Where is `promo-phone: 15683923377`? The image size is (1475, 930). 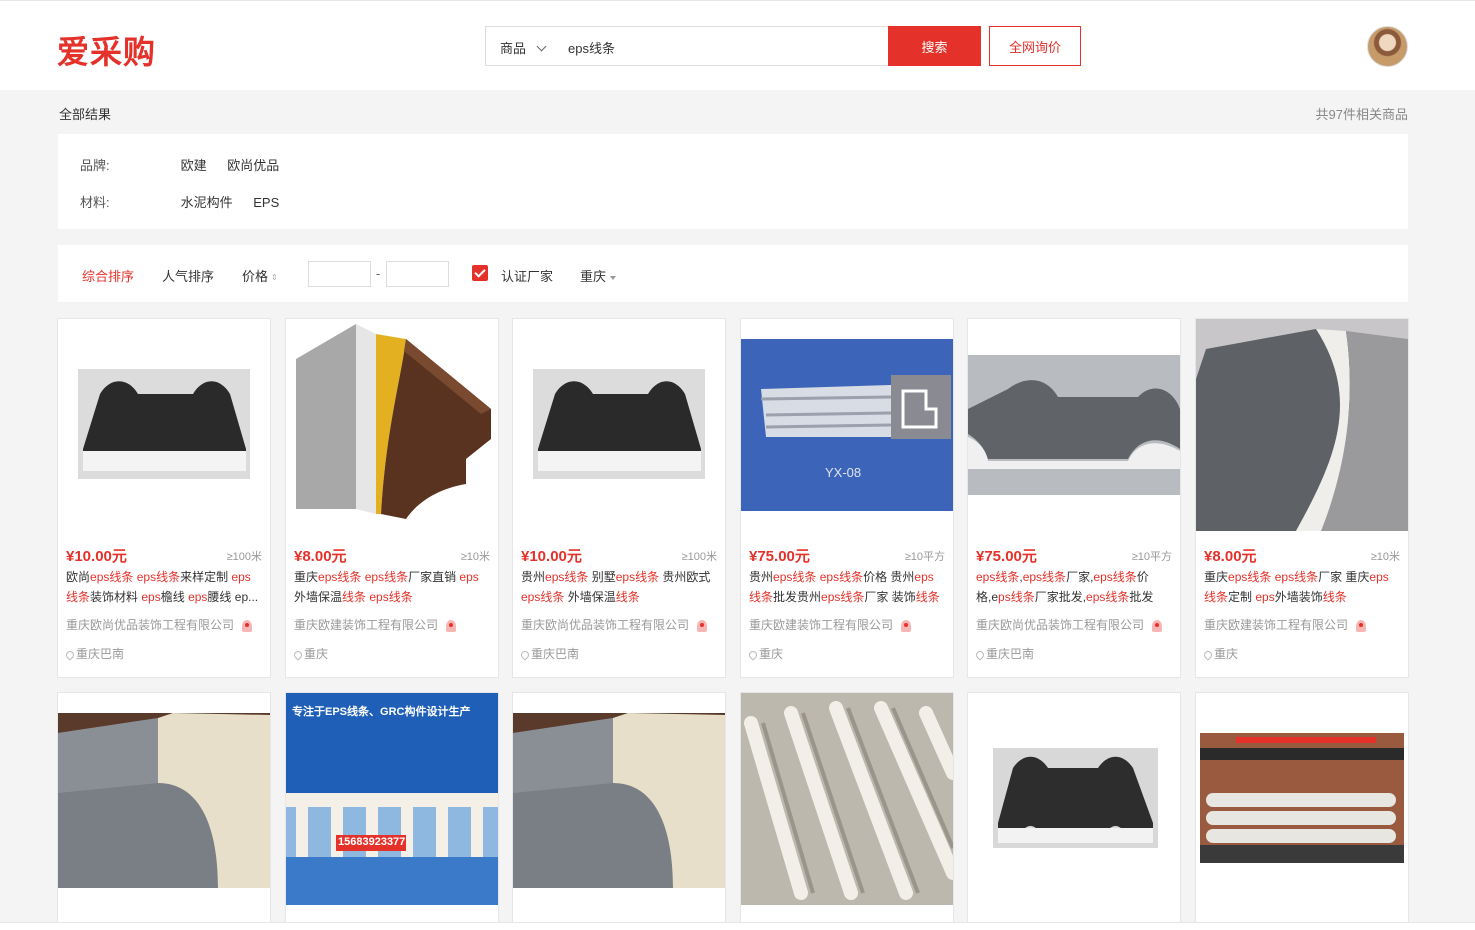 promo-phone: 15683923377 is located at coordinates (372, 842).